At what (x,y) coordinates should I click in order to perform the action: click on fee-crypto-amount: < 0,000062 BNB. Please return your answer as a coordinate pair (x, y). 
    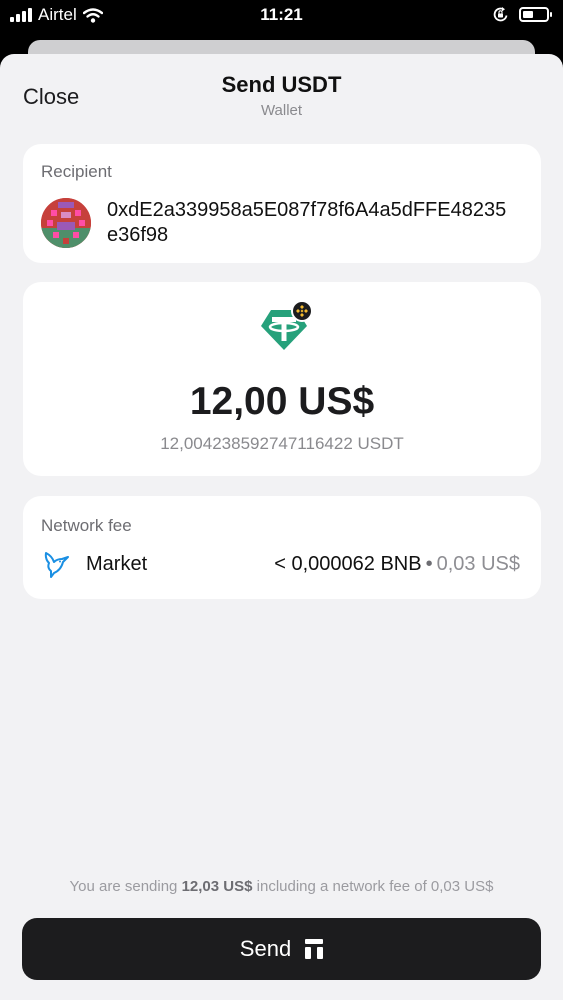
    Looking at the image, I should click on (348, 564).